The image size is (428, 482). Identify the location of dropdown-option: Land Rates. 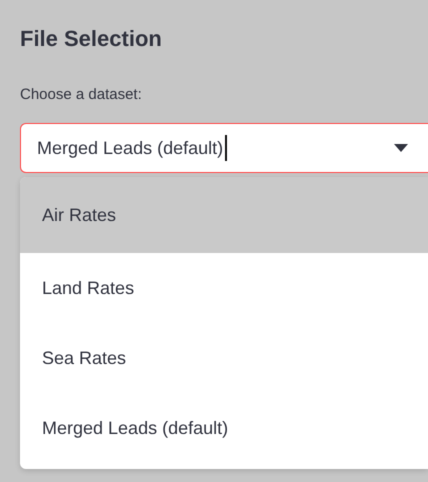
(224, 288).